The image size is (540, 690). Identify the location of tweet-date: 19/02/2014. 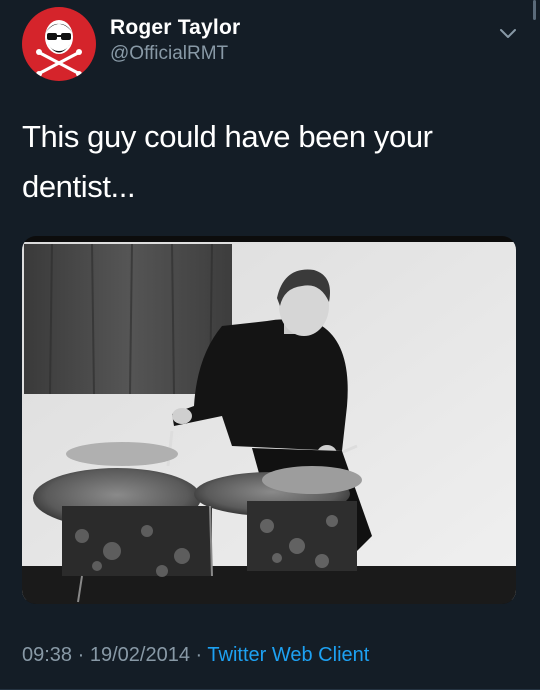
(139, 655).